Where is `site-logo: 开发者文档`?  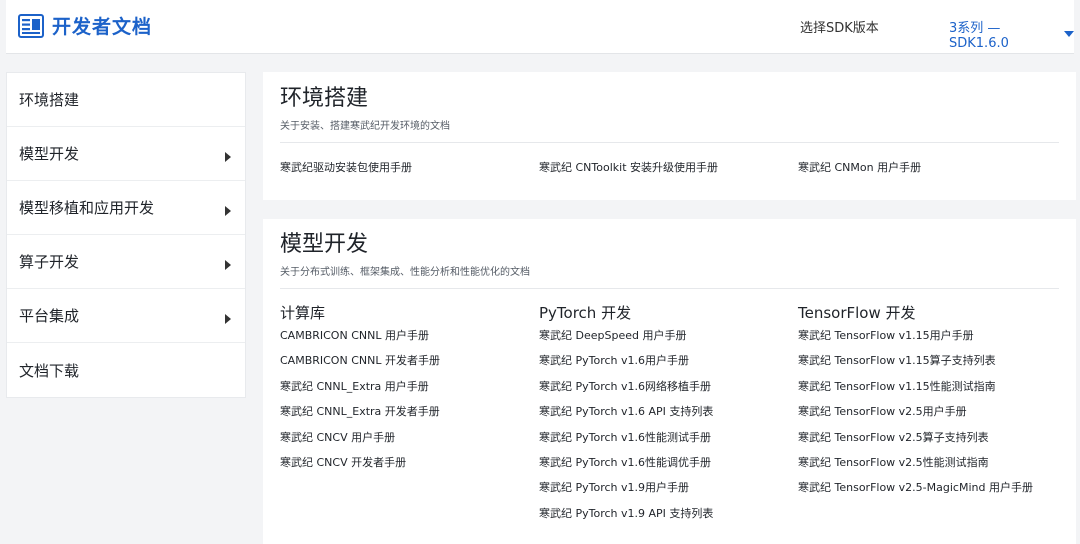 site-logo: 开发者文档 is located at coordinates (85, 25).